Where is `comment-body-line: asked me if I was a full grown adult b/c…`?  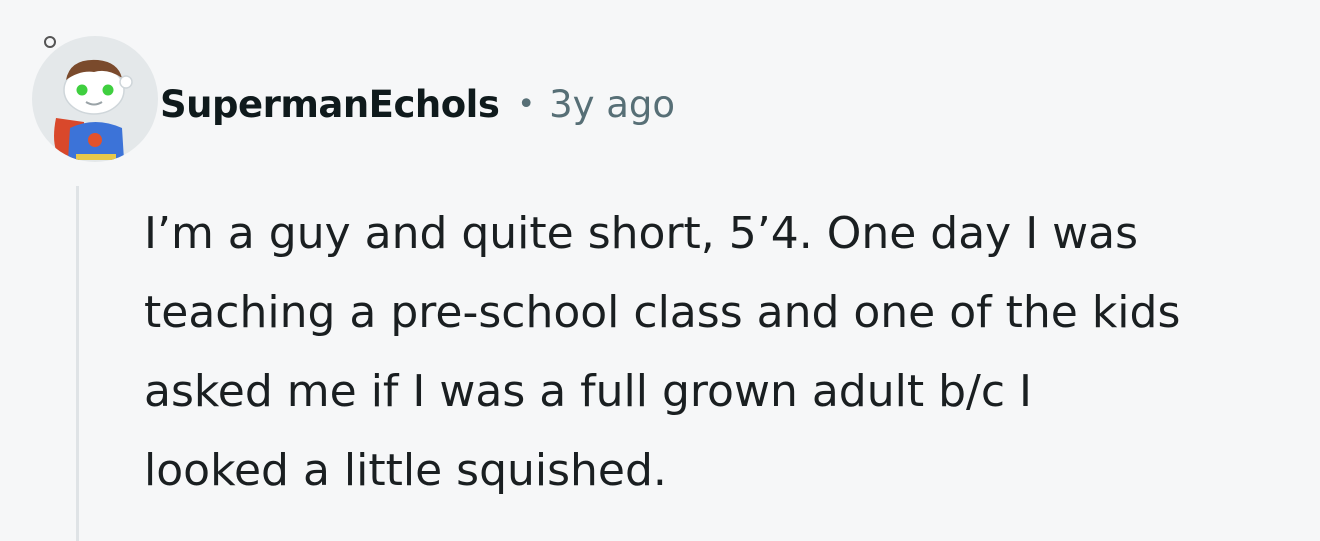
comment-body-line: asked me if I was a full grown adult b/c… is located at coordinates (588, 391).